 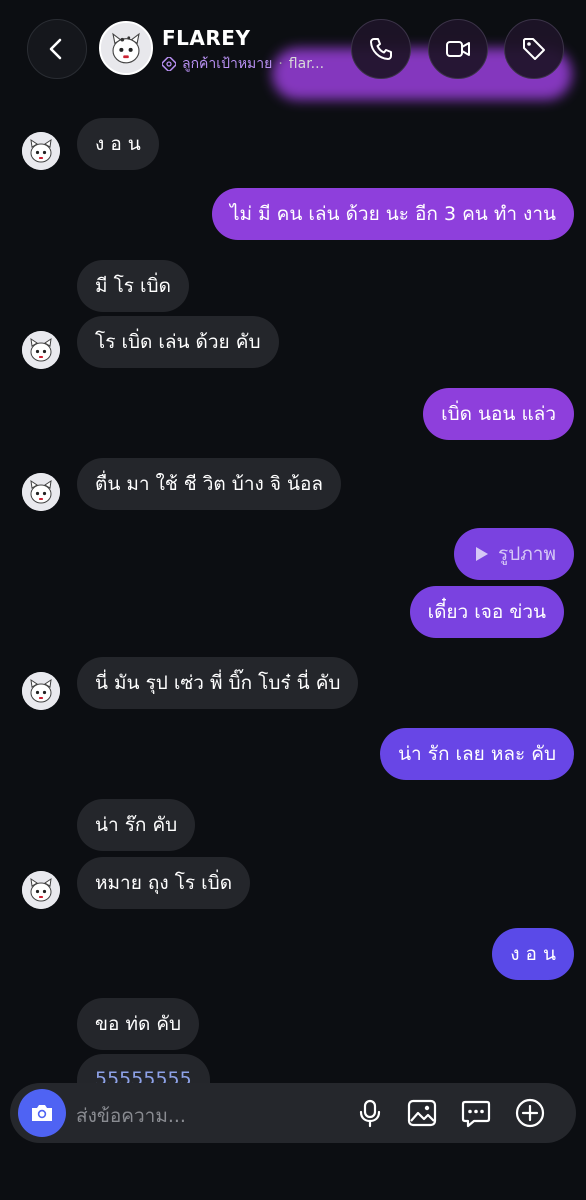 What do you see at coordinates (477, 754) in the screenshot?
I see `message-bubble-outgoing: น่า รัก เลย หละ คับ` at bounding box center [477, 754].